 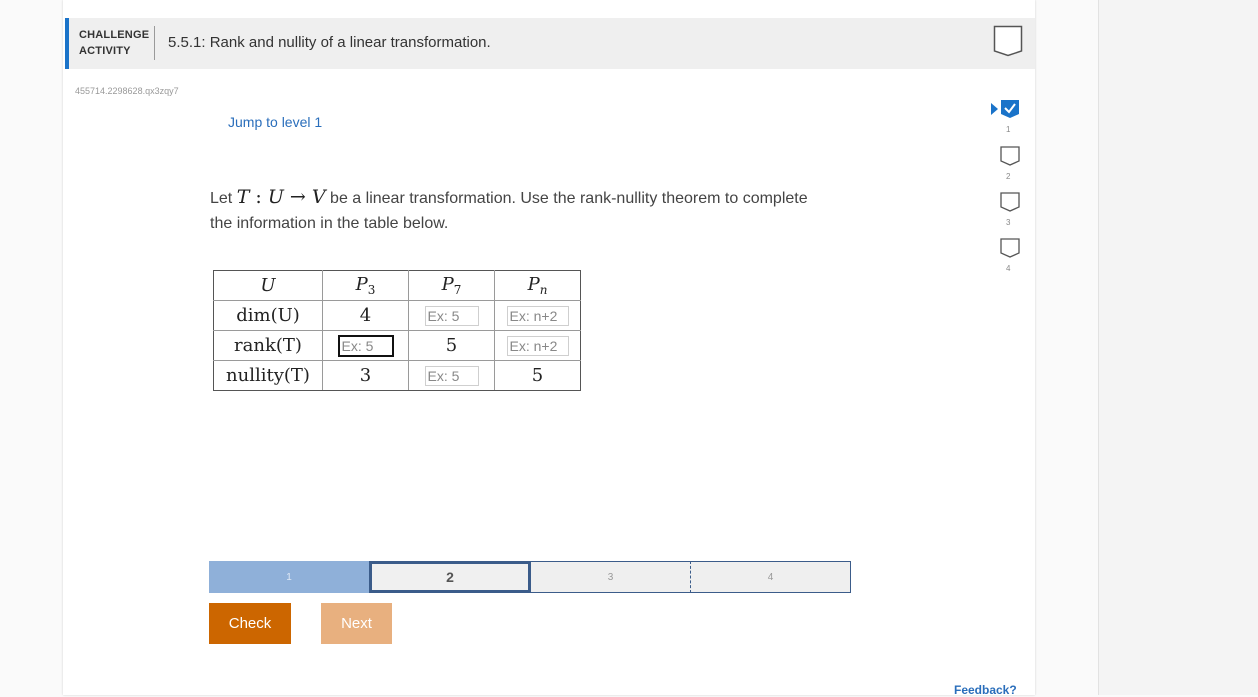 I want to click on cell-dim-pn, so click(x=537, y=315).